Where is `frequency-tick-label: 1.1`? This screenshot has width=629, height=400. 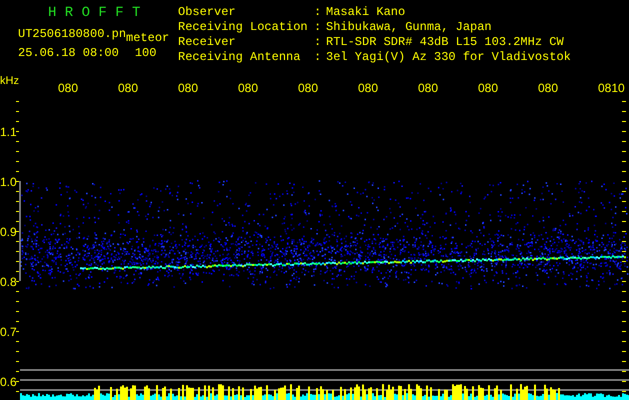
frequency-tick-label: 1.1 is located at coordinates (8, 132).